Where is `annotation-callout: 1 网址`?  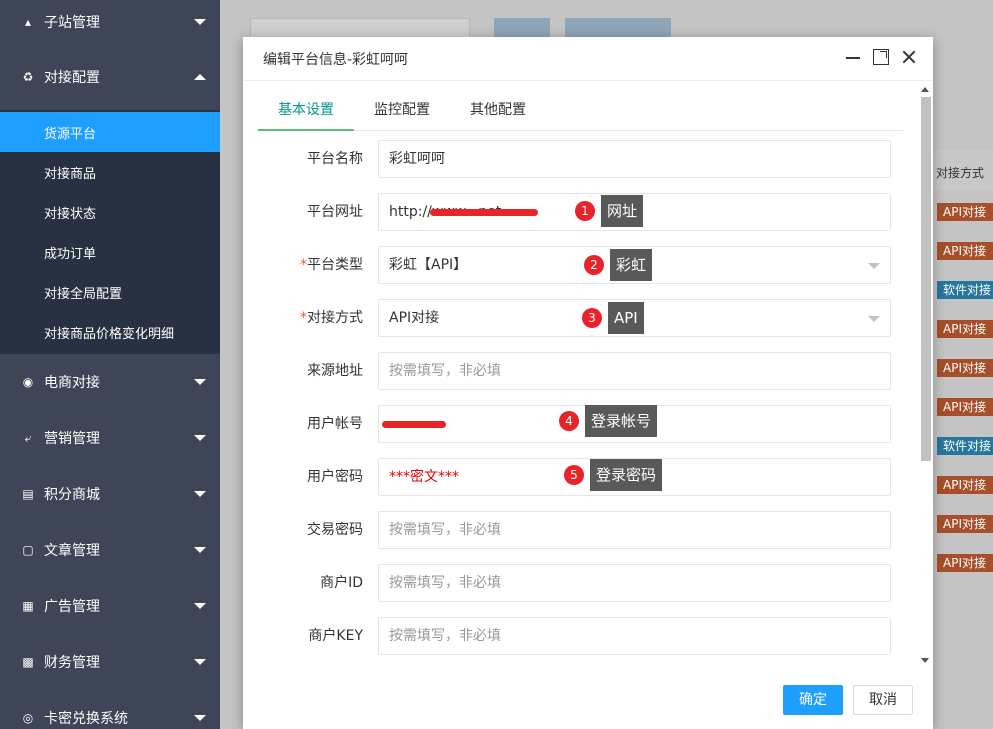
annotation-callout: 1 网址 is located at coordinates (609, 211).